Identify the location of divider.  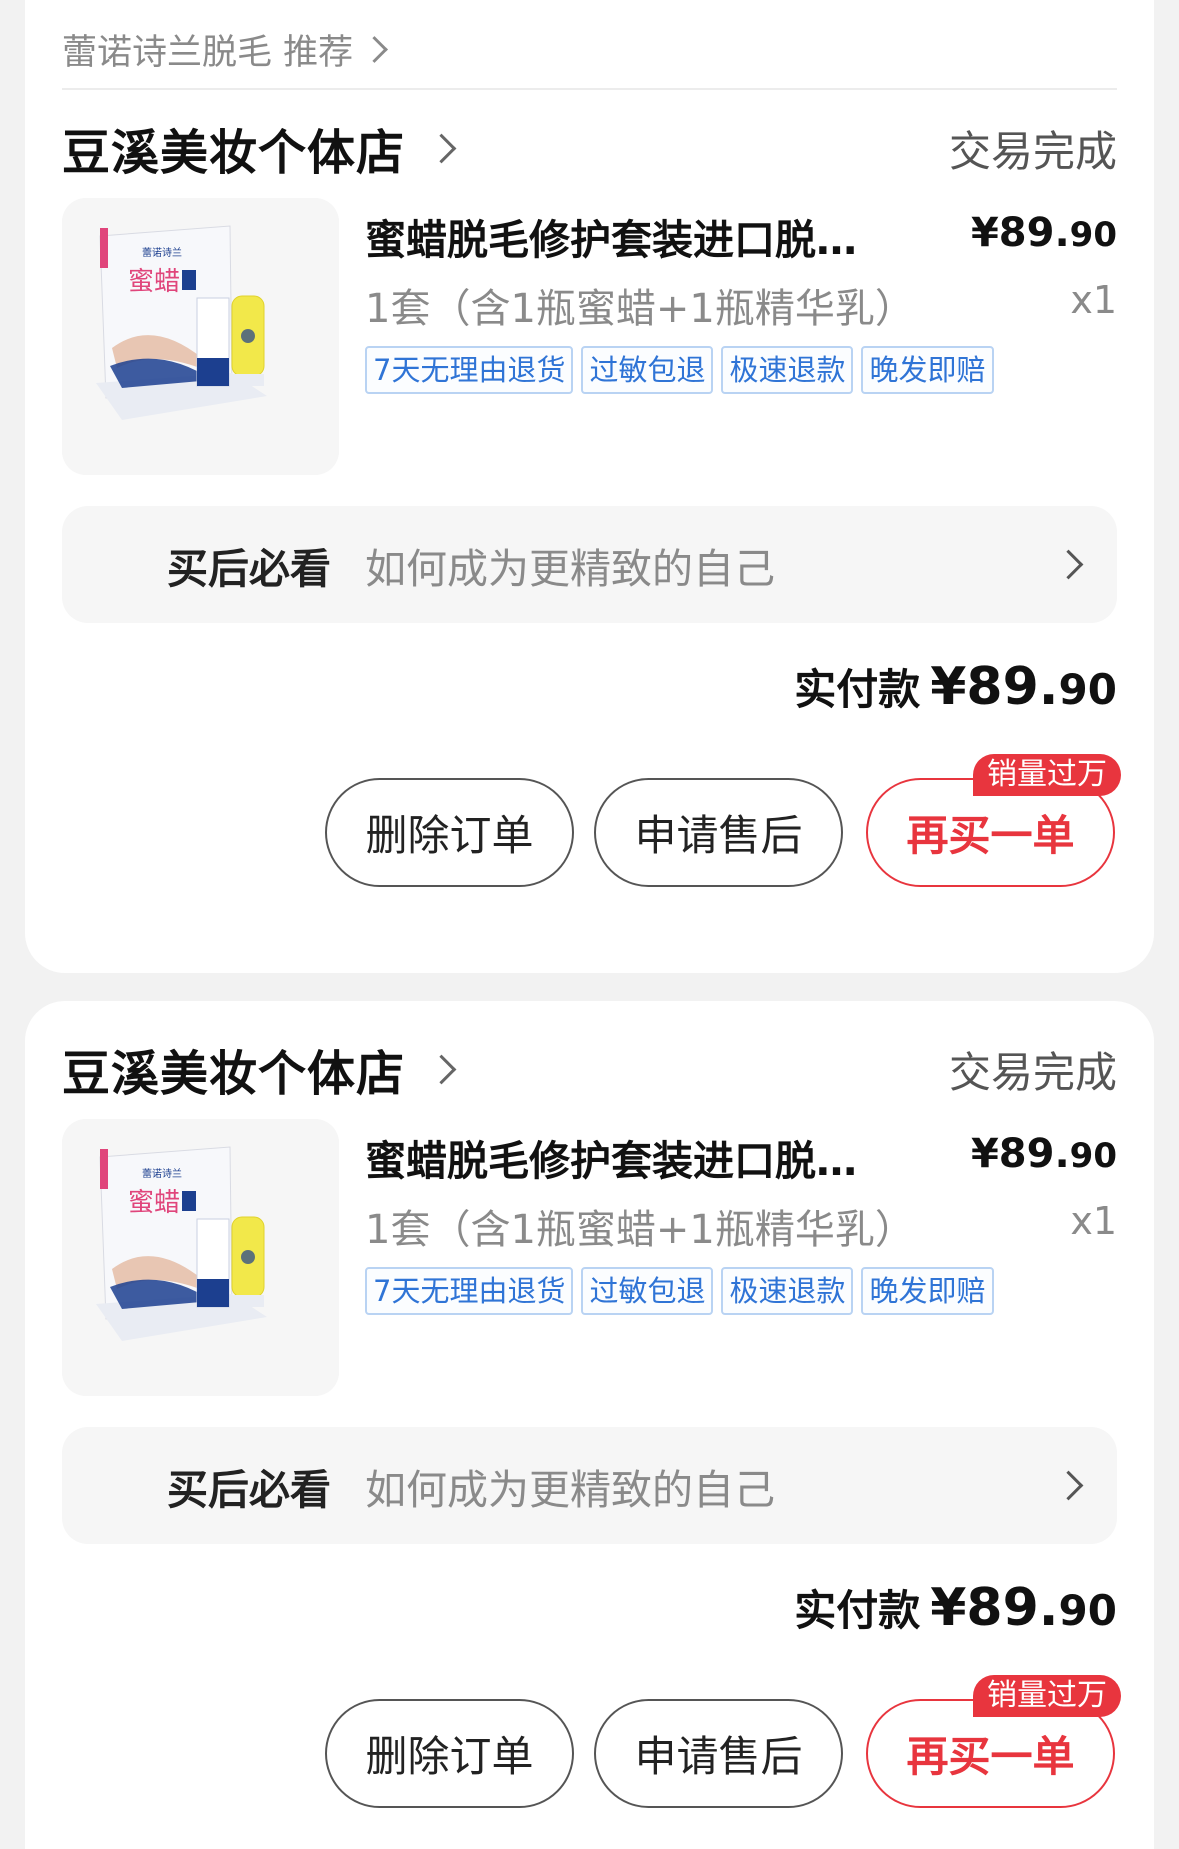
(589, 89).